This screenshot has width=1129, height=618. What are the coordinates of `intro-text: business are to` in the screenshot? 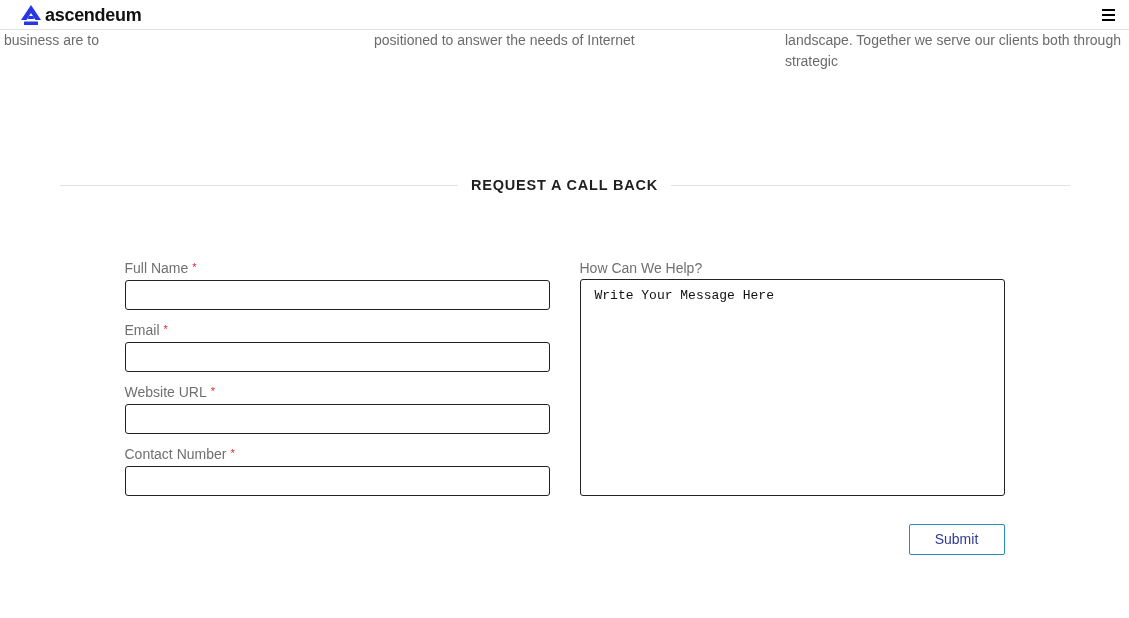 It's located at (51, 40).